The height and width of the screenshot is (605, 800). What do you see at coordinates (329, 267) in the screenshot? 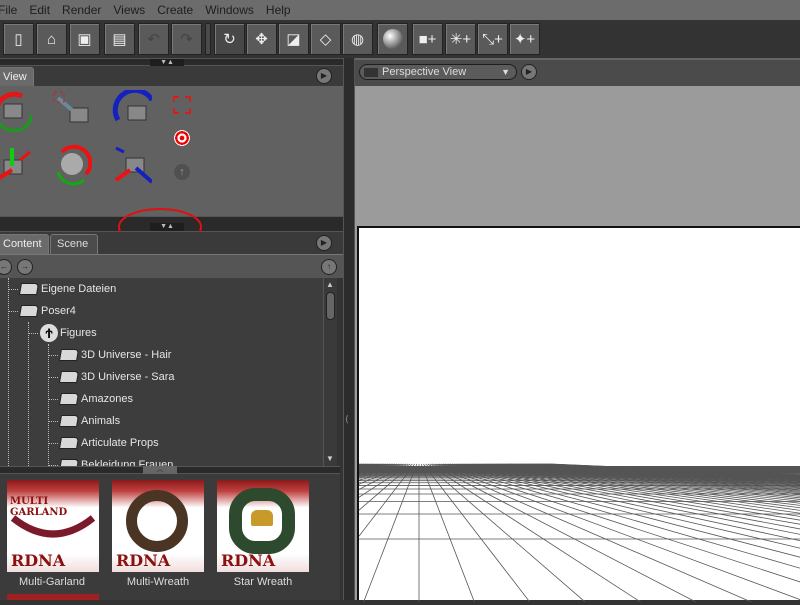
I see `up-folder-button: ↑` at bounding box center [329, 267].